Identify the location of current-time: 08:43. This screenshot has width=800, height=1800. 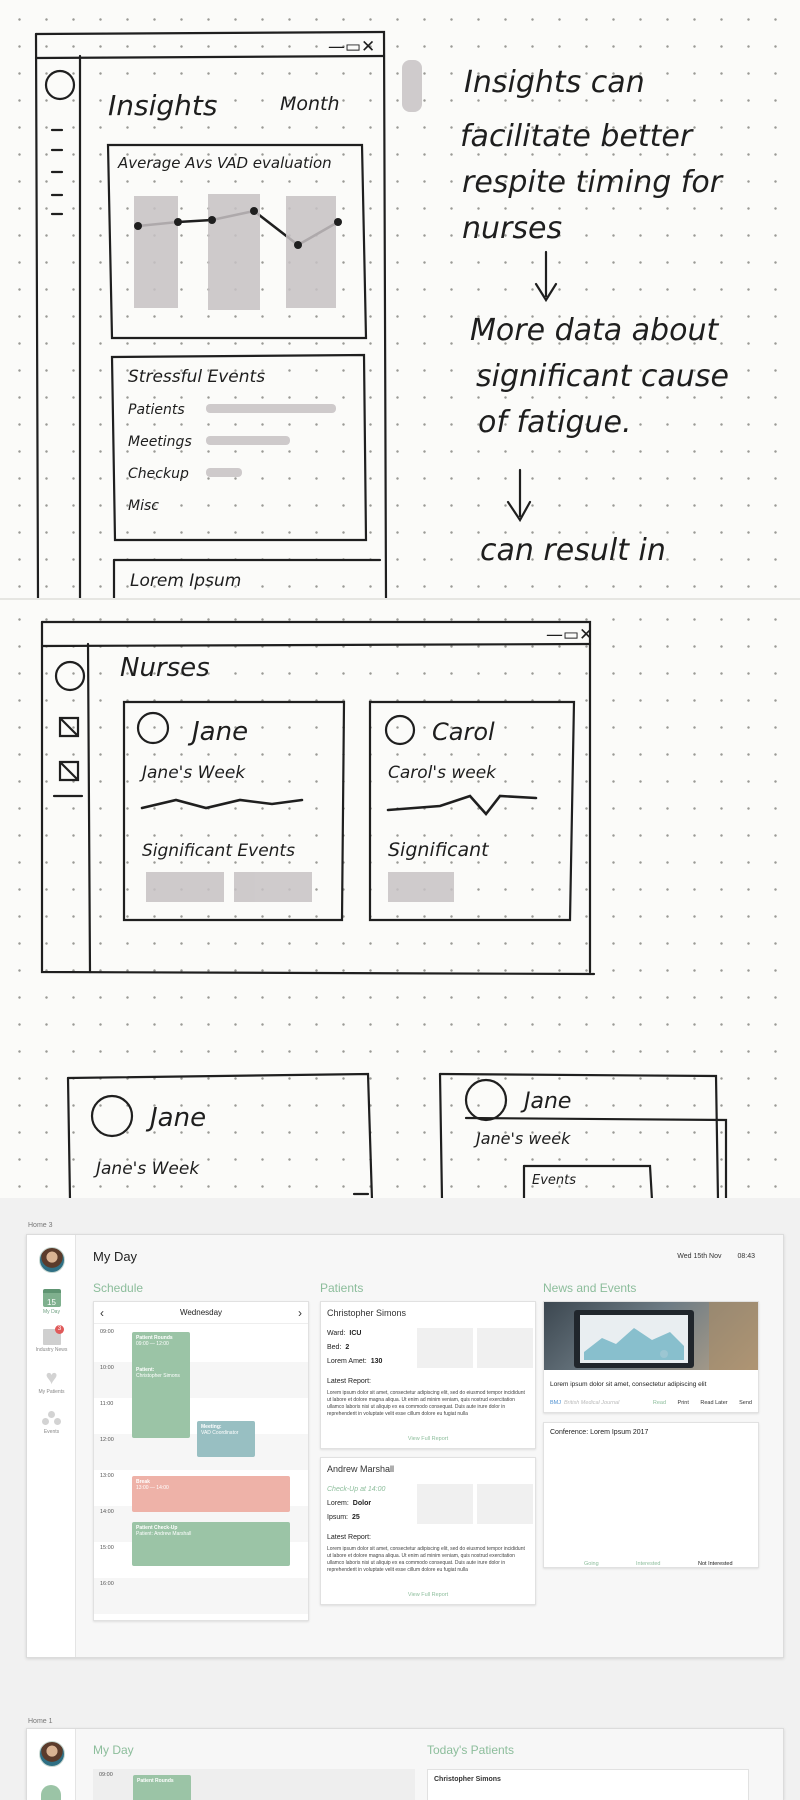
(746, 1256).